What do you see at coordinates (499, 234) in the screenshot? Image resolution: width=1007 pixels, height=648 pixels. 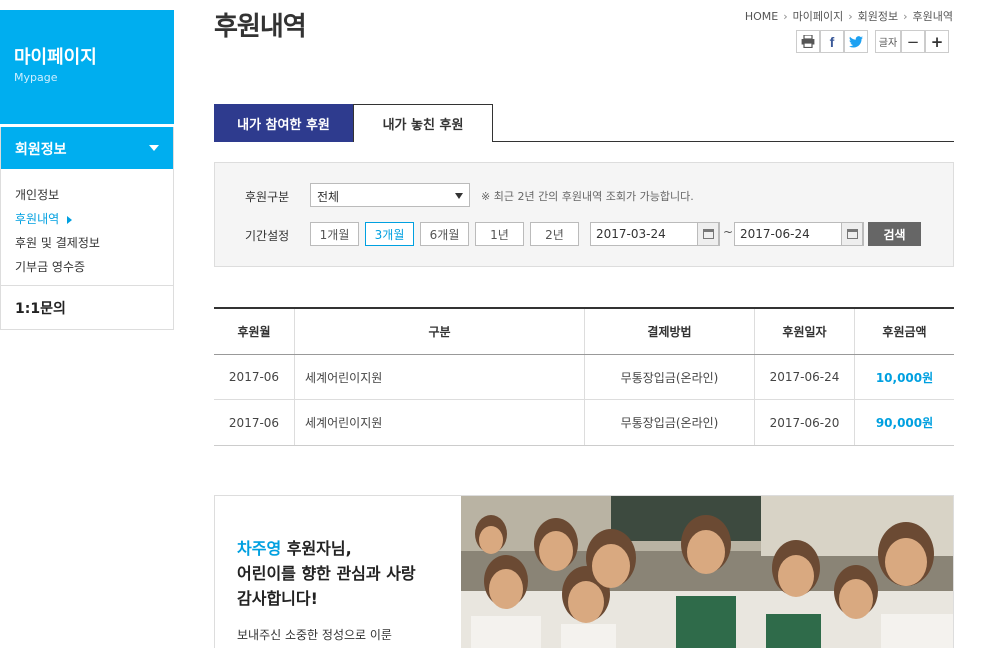 I see `period-1year-button: 1년` at bounding box center [499, 234].